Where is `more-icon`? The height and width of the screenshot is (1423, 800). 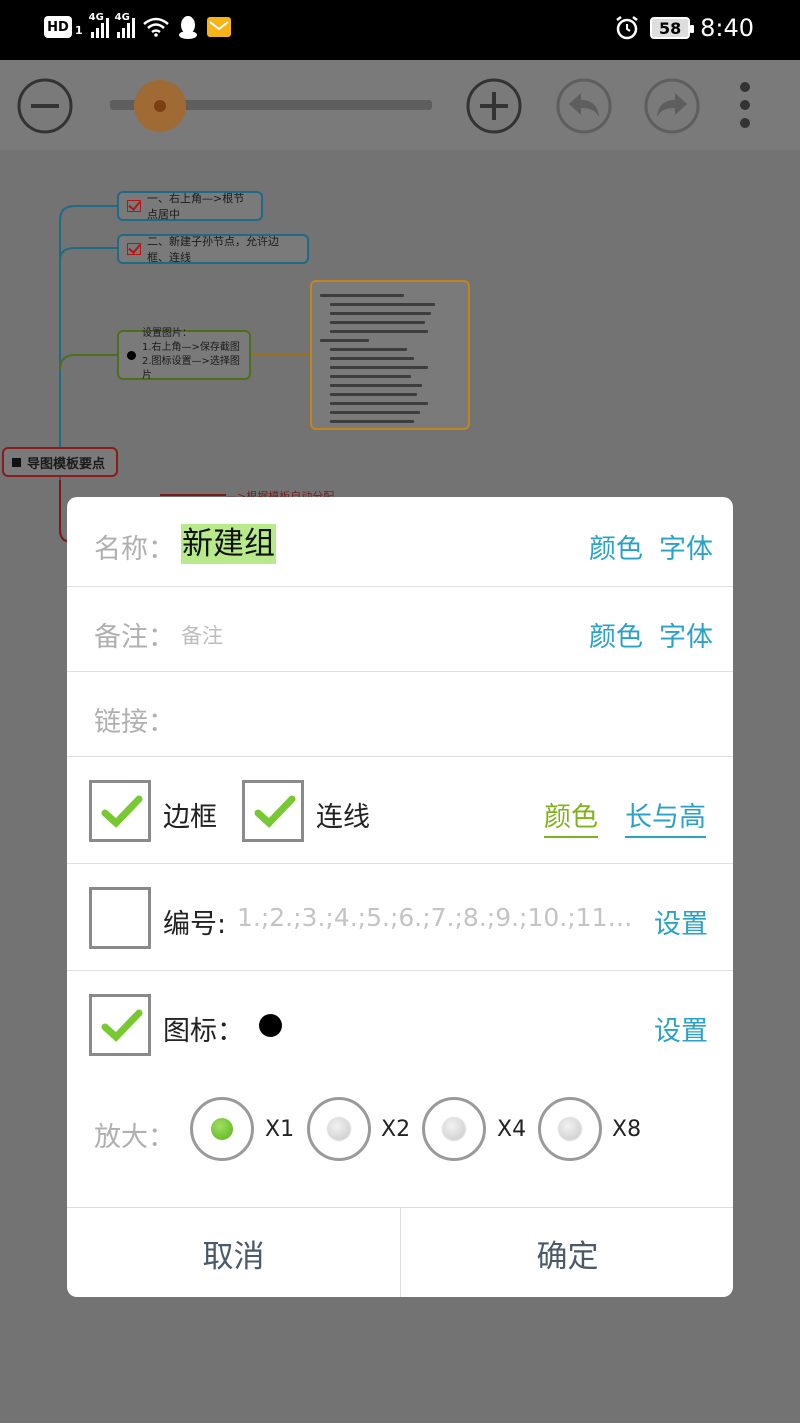
more-icon is located at coordinates (745, 107).